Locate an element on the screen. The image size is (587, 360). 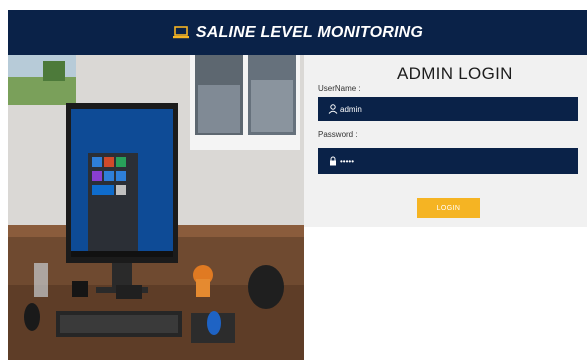
brand: SALINE LEVEL MONITORING is located at coordinates (297, 33).